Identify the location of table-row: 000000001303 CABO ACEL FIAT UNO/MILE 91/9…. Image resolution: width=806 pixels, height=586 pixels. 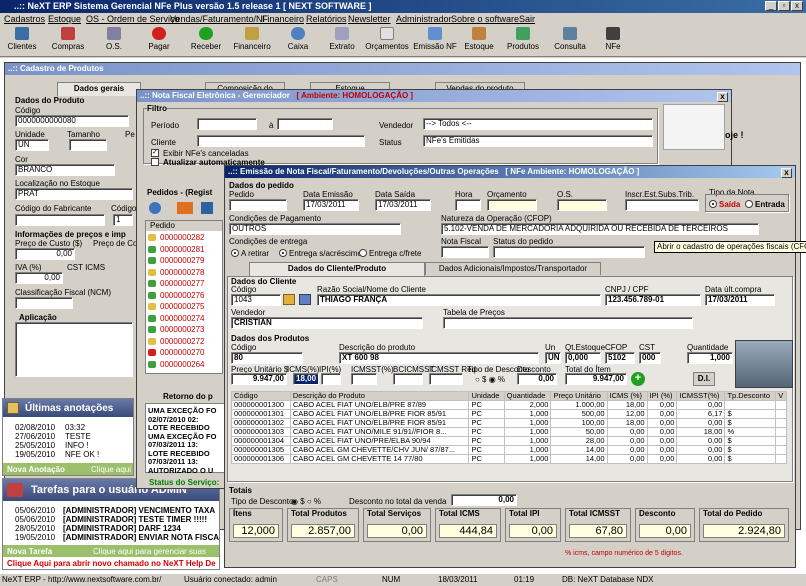
(509, 432).